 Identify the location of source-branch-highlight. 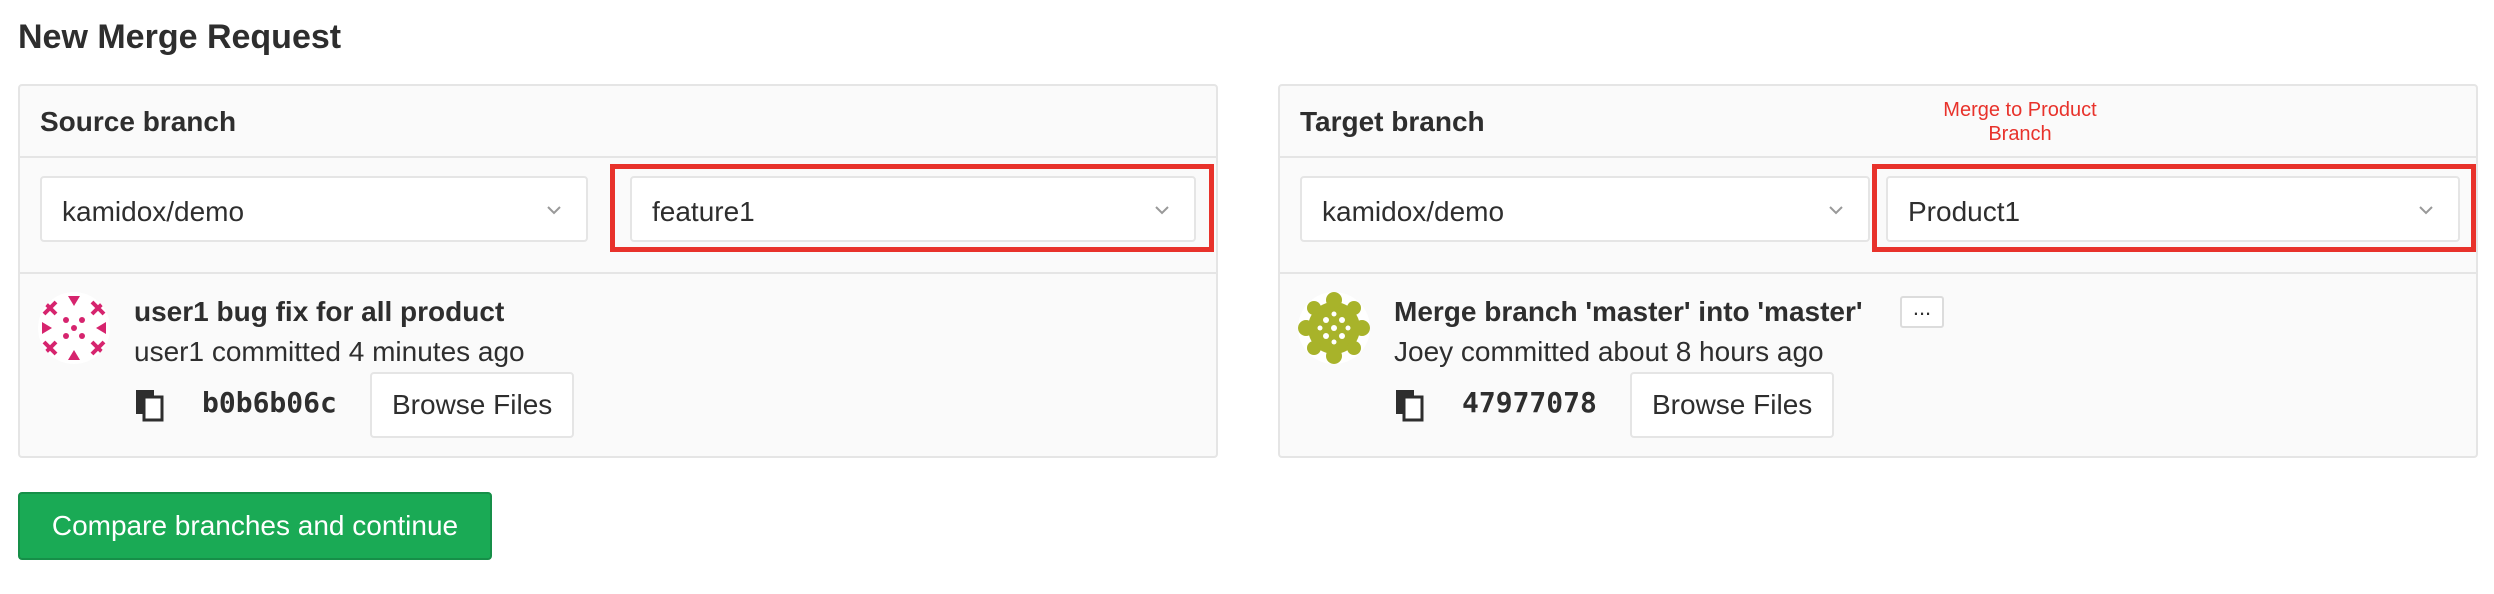
(912, 208).